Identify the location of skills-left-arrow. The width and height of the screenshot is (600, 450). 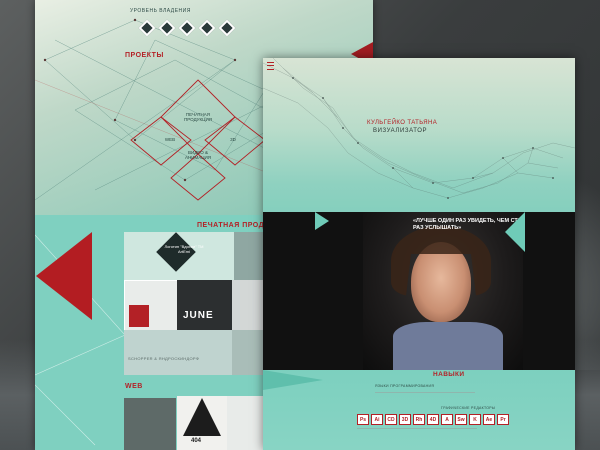
(293, 380).